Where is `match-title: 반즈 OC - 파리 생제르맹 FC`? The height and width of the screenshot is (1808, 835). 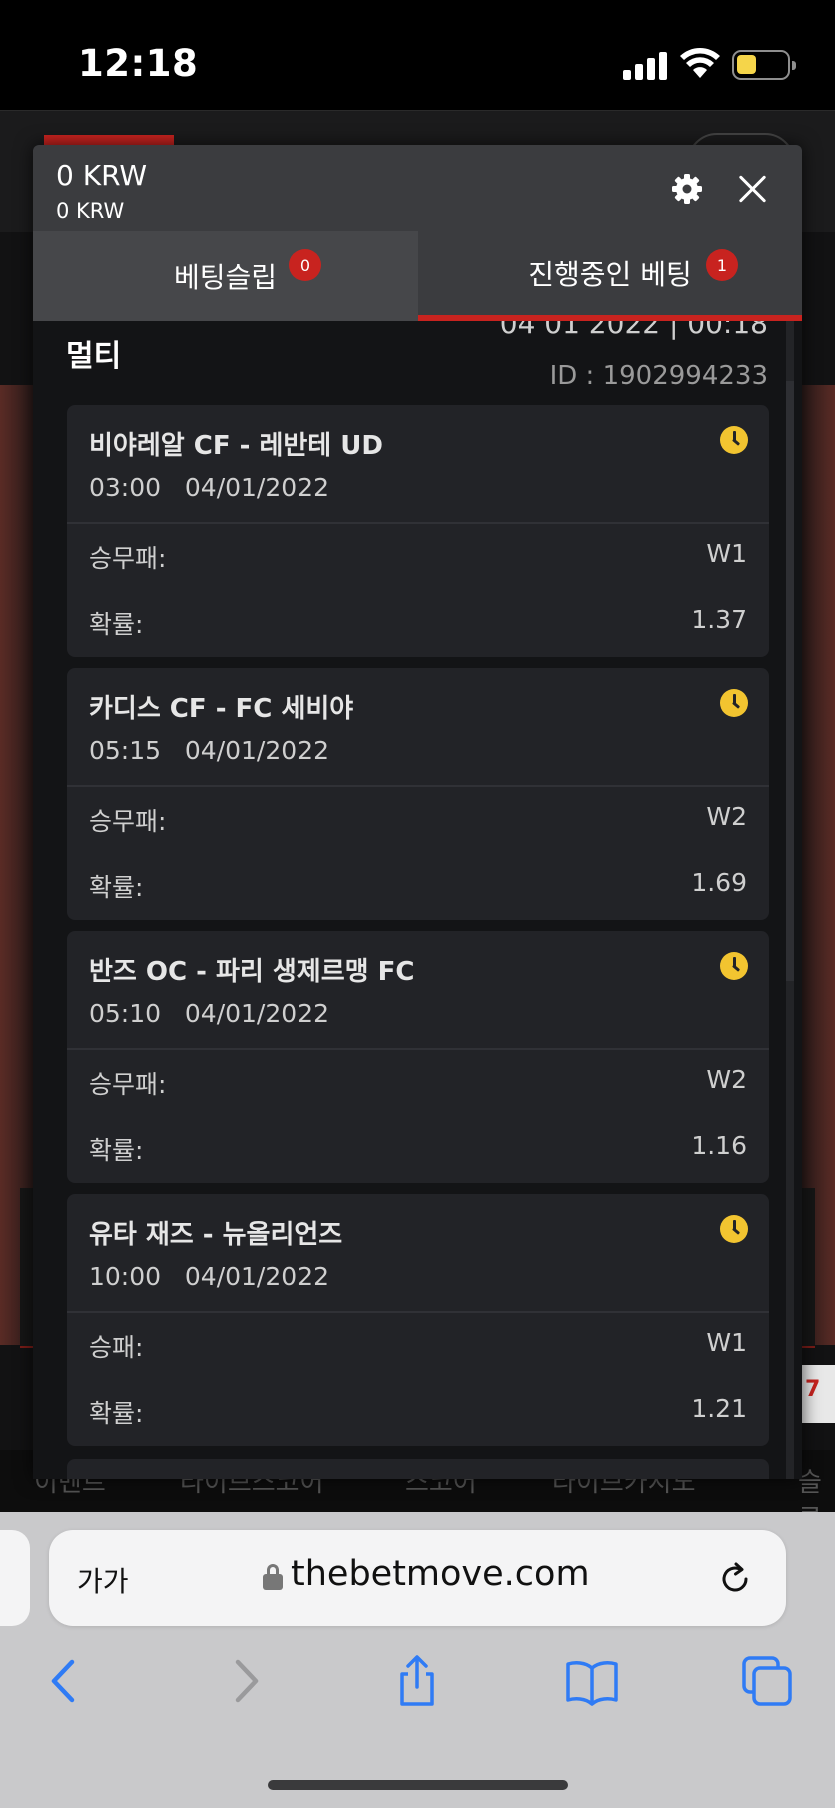 match-title: 반즈 OC - 파리 생제르맹 FC is located at coordinates (252, 972).